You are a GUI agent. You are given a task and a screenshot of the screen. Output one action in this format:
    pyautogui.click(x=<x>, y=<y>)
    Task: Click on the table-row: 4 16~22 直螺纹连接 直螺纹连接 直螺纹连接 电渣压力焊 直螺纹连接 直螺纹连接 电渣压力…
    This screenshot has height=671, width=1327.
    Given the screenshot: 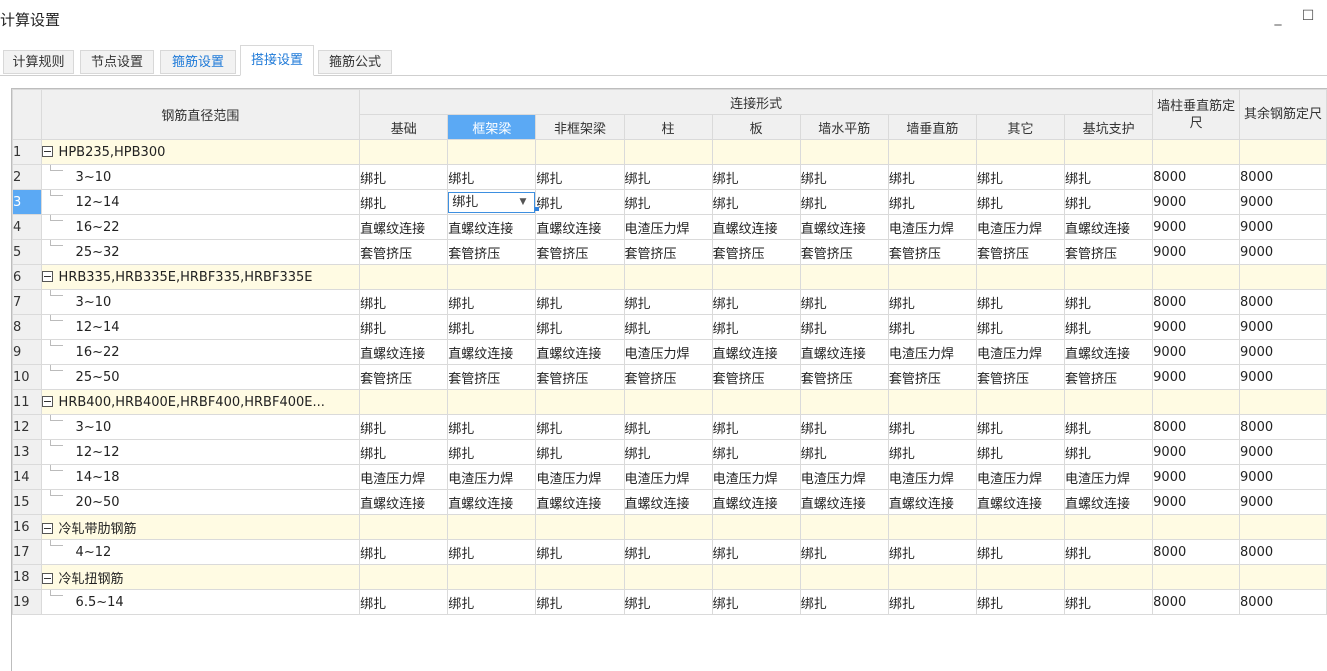 What is the action you would take?
    pyautogui.click(x=669, y=227)
    